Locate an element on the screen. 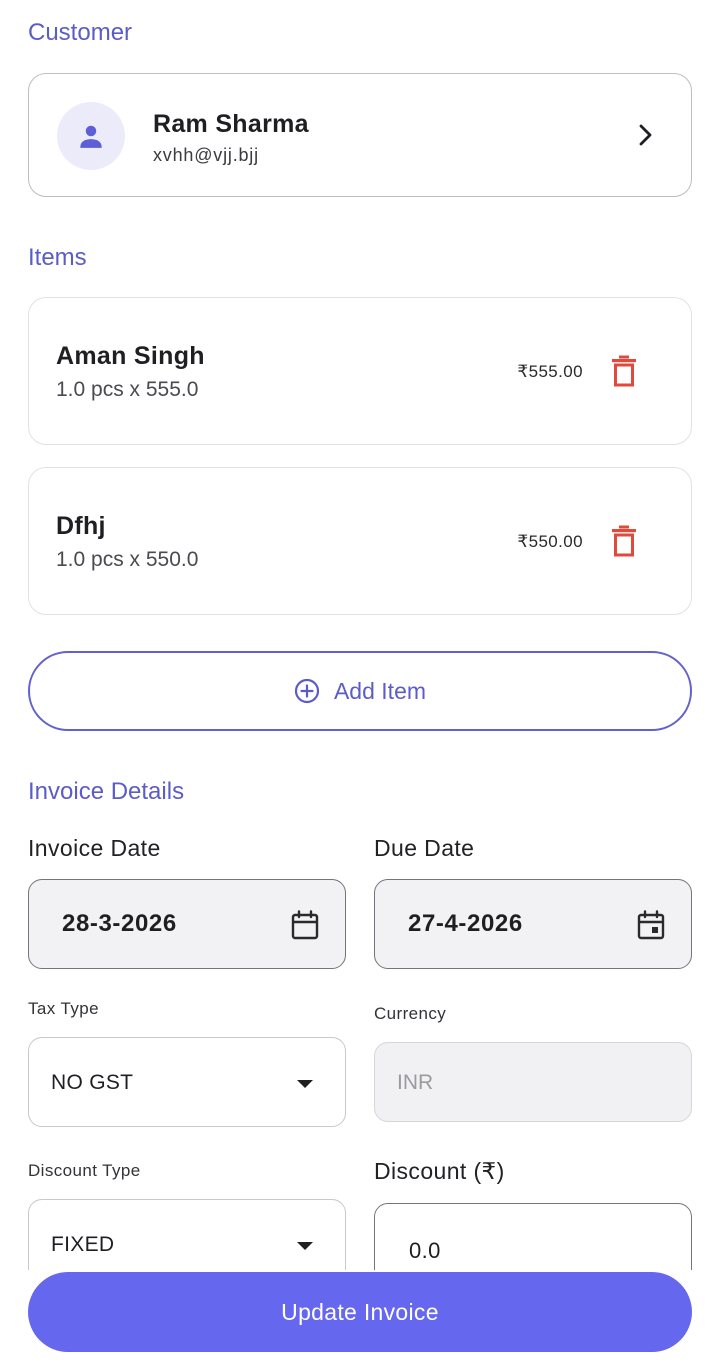 Image resolution: width=720 pixels, height=1369 pixels. tax-type-label: Tax Type is located at coordinates (63, 1008).